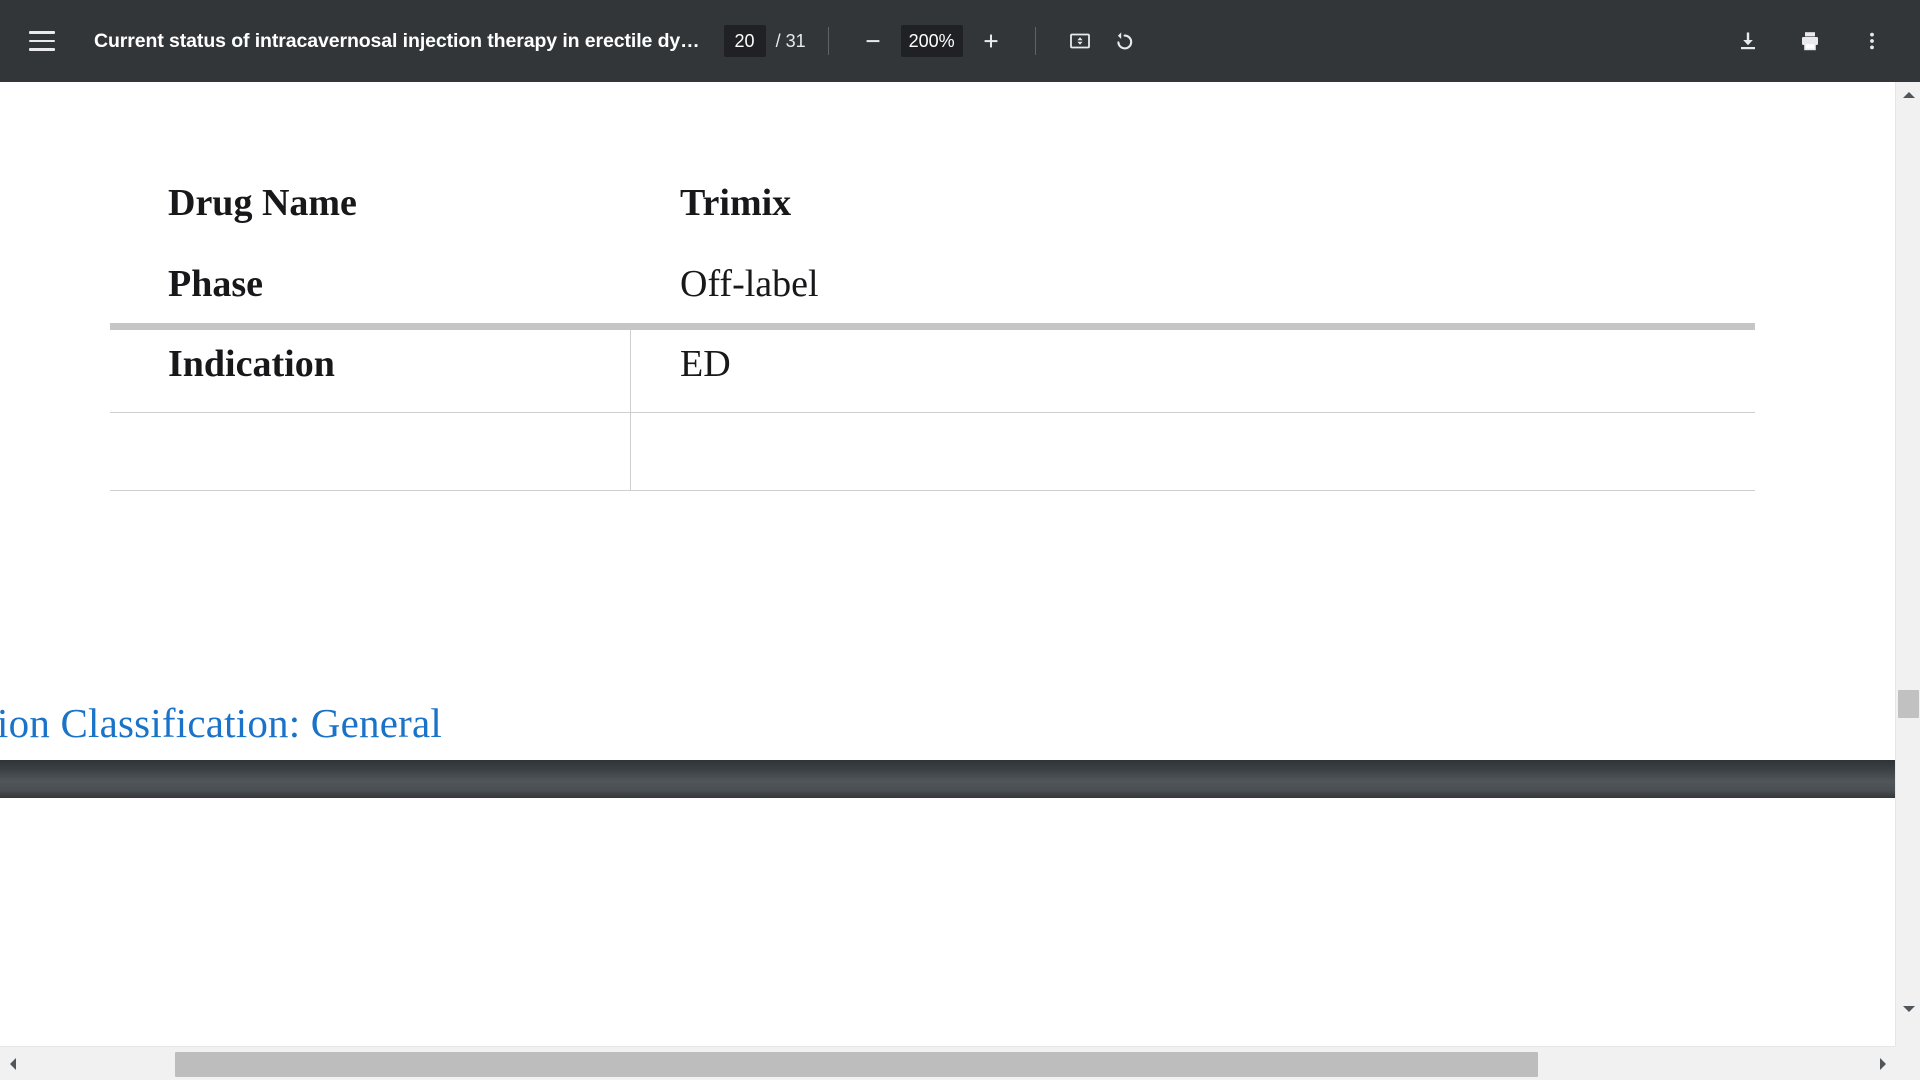 This screenshot has height=1081, width=1920. I want to click on scroll-down-arrow-icon, so click(1908, 1008).